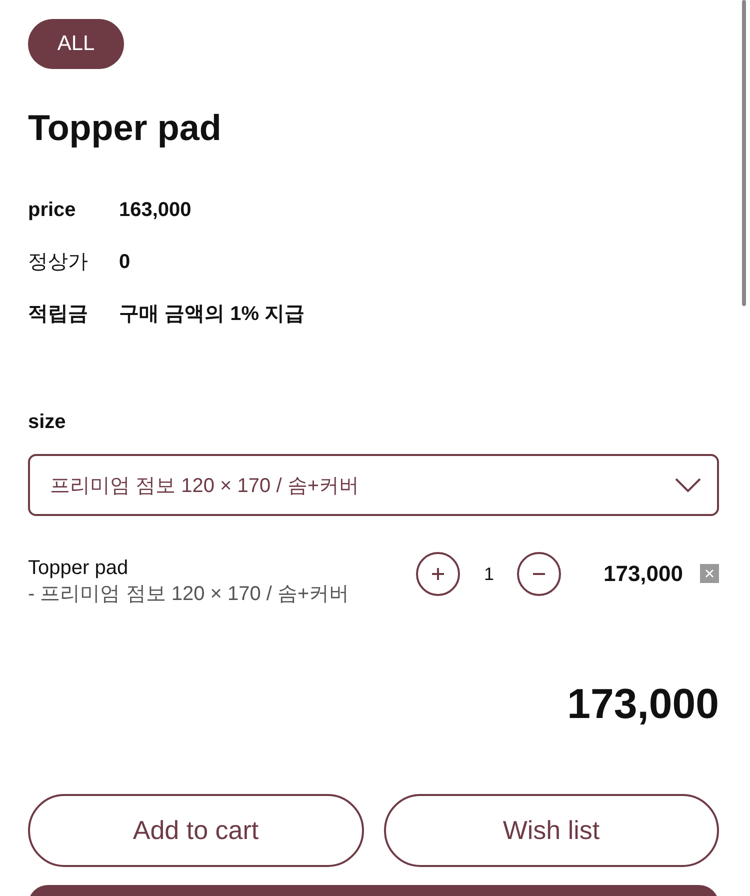  I want to click on info-value: 163,000, so click(155, 210).